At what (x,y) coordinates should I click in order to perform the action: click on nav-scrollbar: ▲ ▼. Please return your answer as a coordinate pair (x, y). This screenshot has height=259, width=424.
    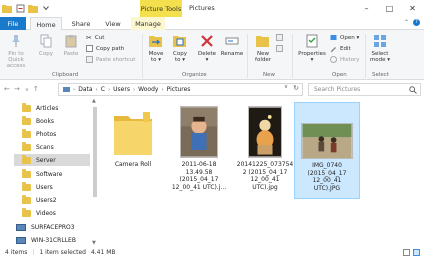
    Looking at the image, I should click on (95, 172).